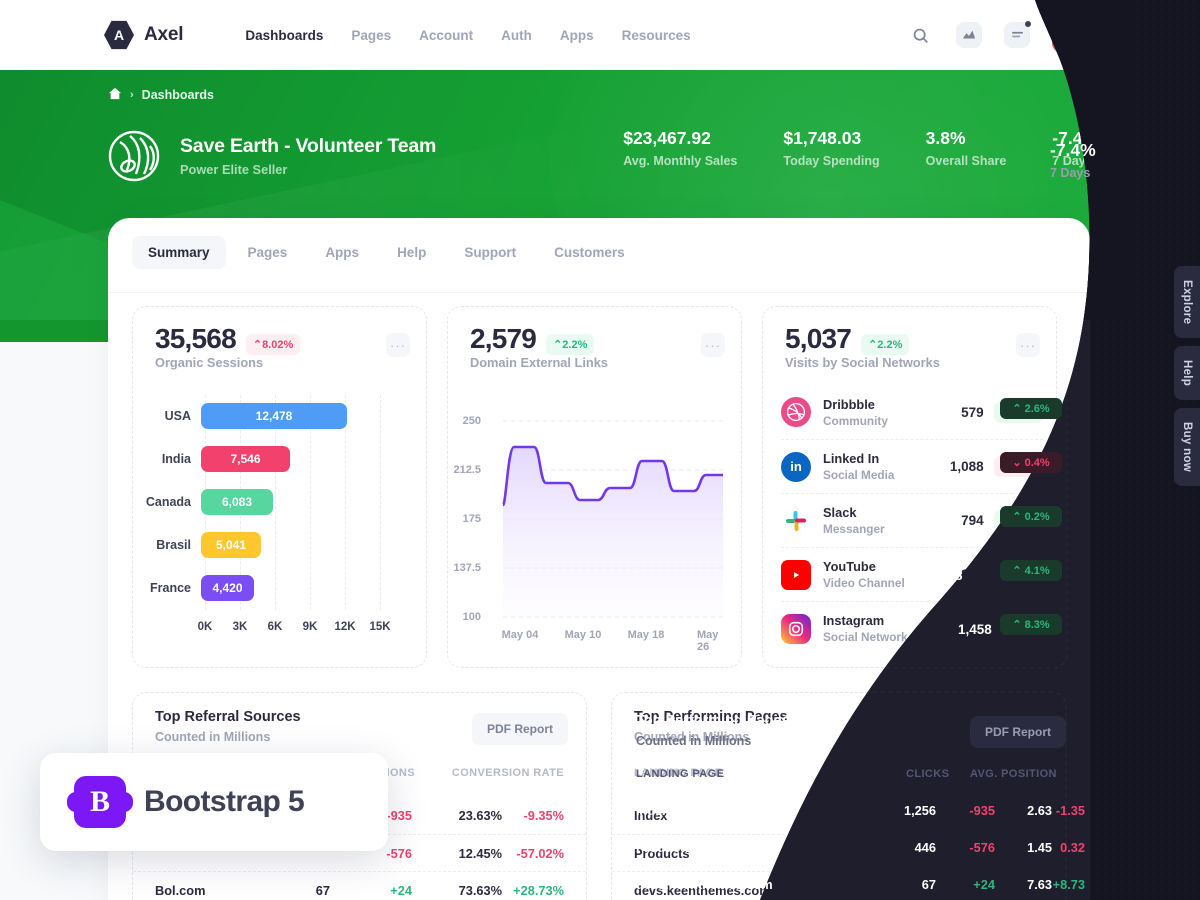 This screenshot has height=900, width=1200. I want to click on cell-sessions-delta: +24, so click(401, 890).